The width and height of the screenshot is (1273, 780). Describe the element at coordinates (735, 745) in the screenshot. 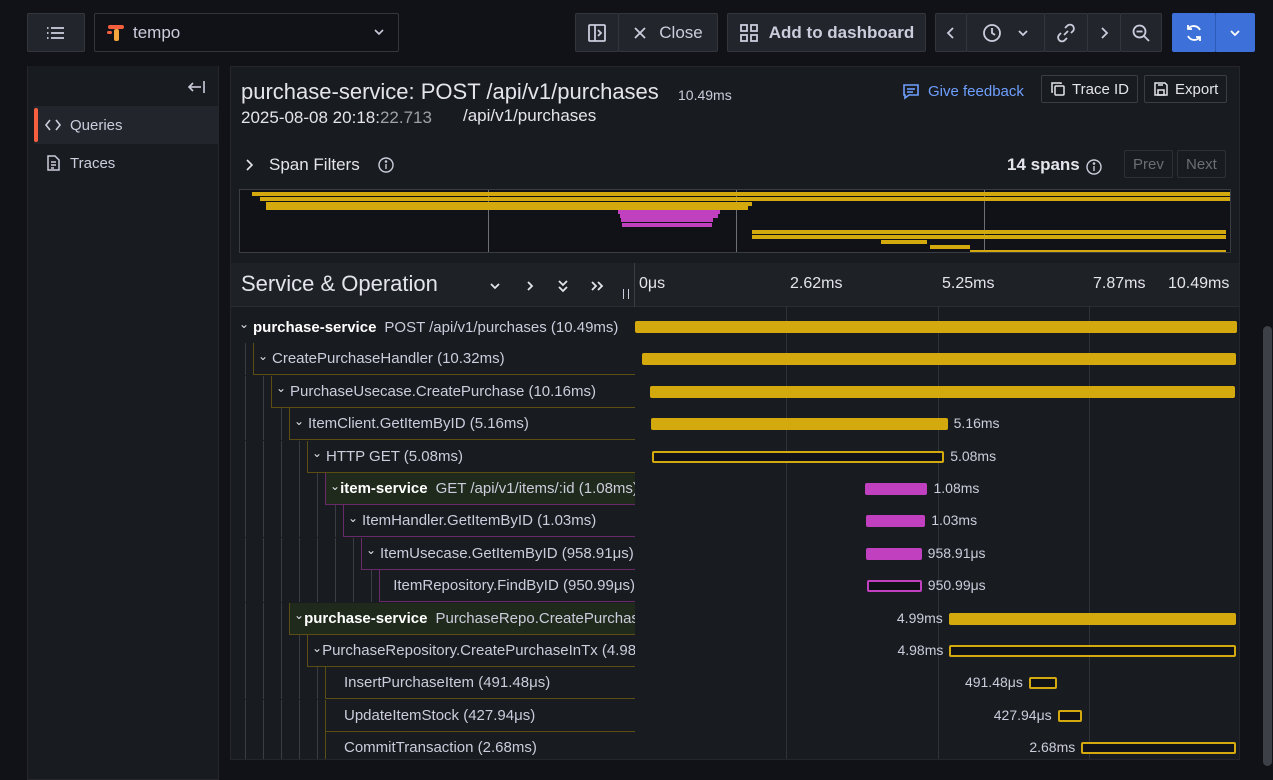

I see `span-row: CommitTransaction (2.68ms) 2.68ms` at that location.